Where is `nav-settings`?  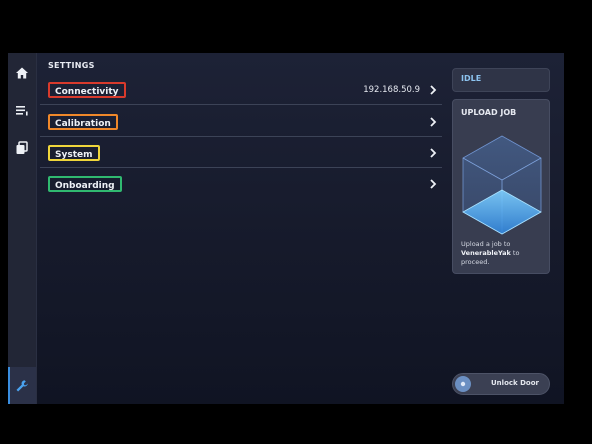 nav-settings is located at coordinates (22, 385).